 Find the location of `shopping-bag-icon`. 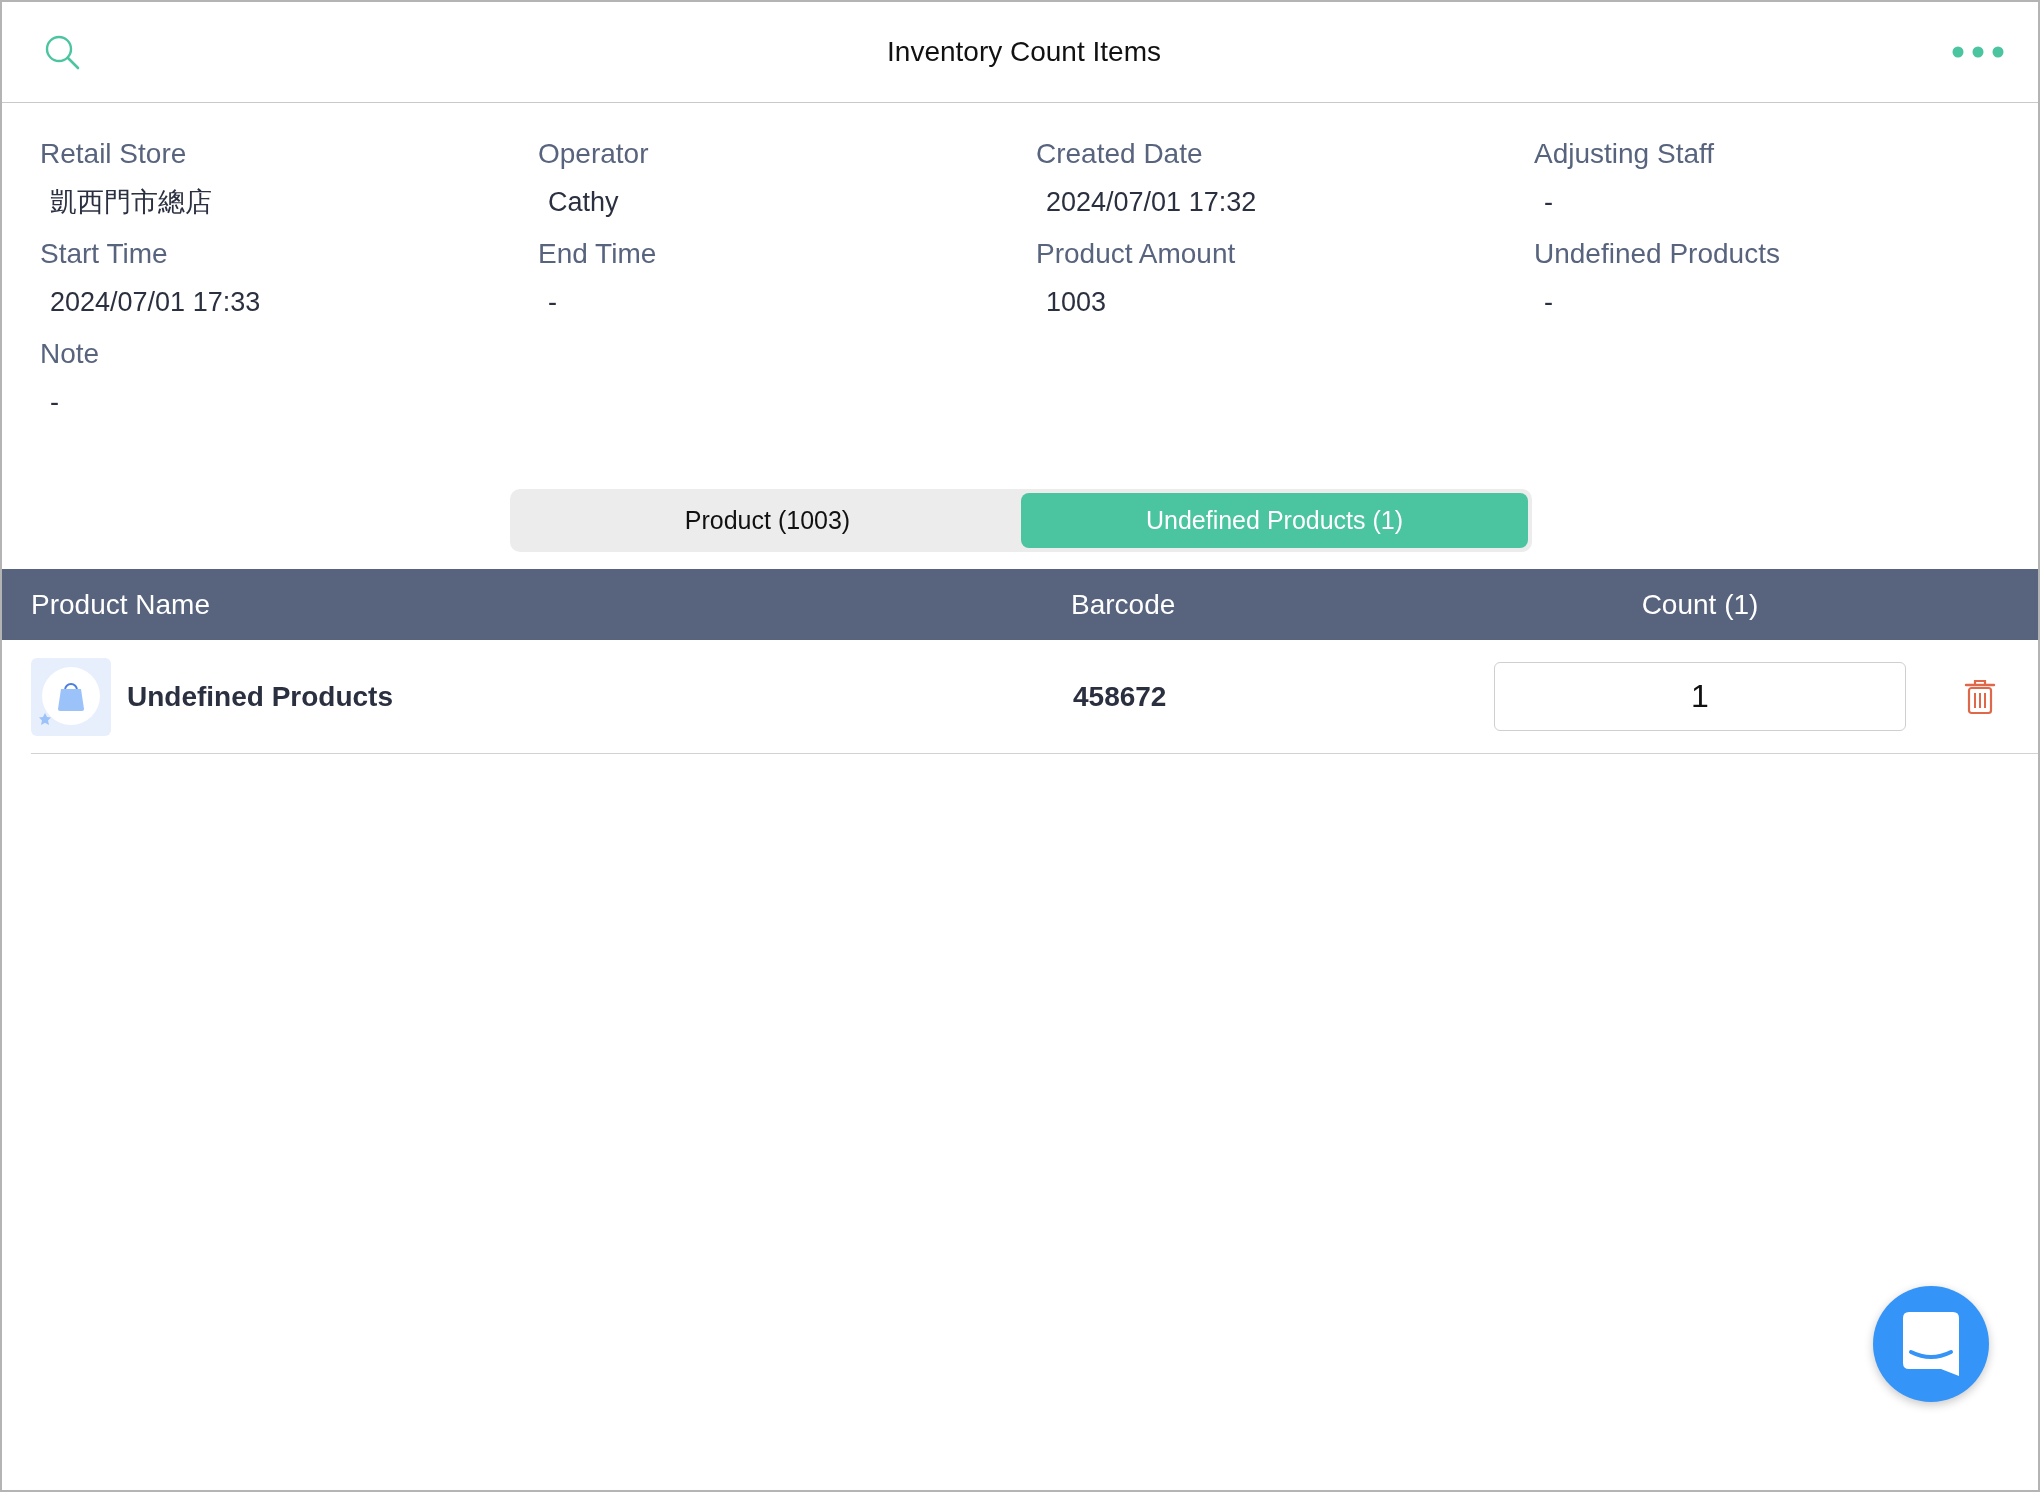

shopping-bag-icon is located at coordinates (71, 696).